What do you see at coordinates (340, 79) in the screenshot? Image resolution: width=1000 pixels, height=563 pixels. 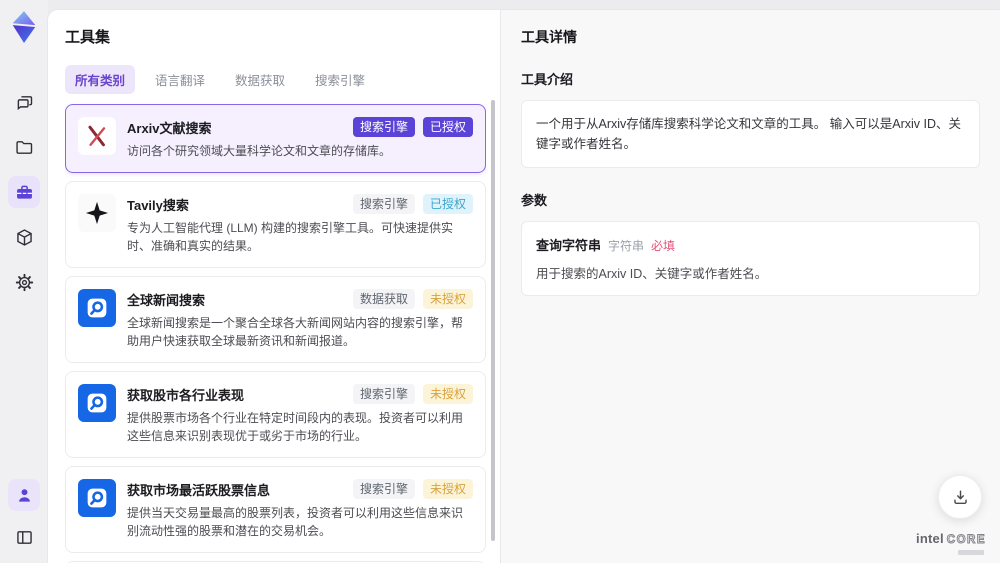 I see `tab-搜索引擎: 搜索引擎` at bounding box center [340, 79].